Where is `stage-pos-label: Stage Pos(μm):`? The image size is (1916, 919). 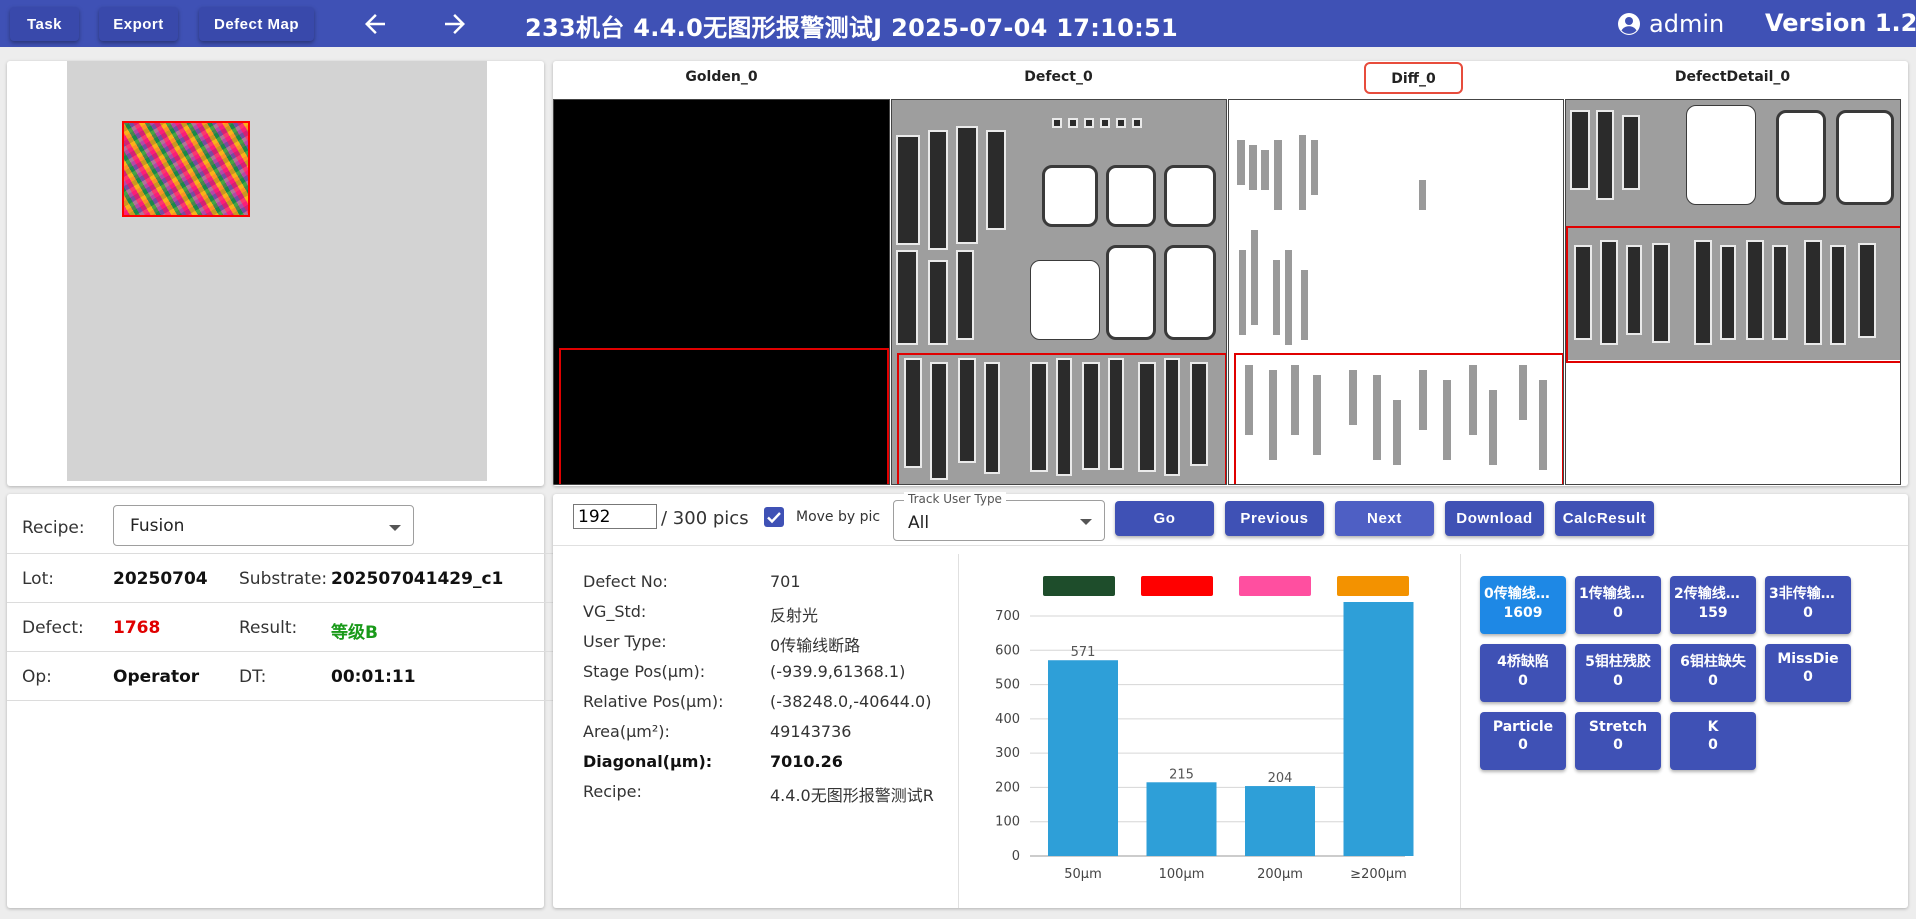
stage-pos-label: Stage Pos(μm): is located at coordinates (644, 671).